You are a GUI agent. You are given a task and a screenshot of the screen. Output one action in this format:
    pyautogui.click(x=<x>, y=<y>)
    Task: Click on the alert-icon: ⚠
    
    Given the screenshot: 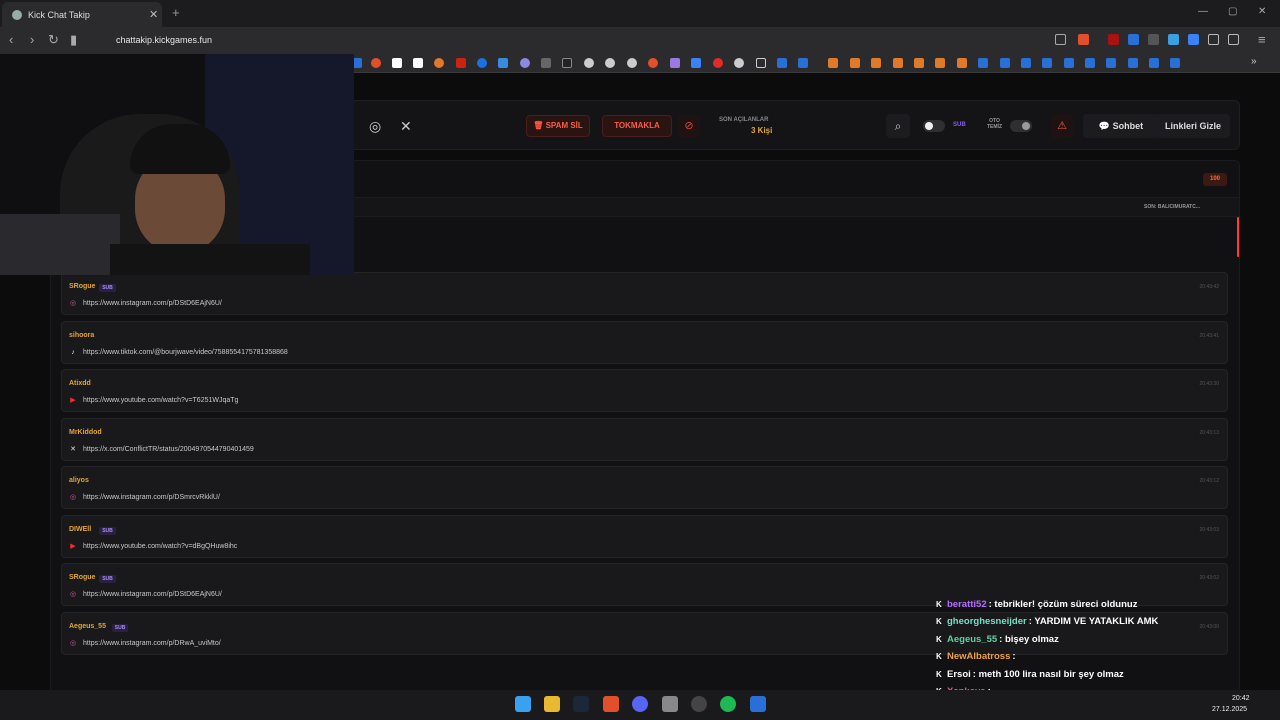 What is the action you would take?
    pyautogui.click(x=1062, y=126)
    